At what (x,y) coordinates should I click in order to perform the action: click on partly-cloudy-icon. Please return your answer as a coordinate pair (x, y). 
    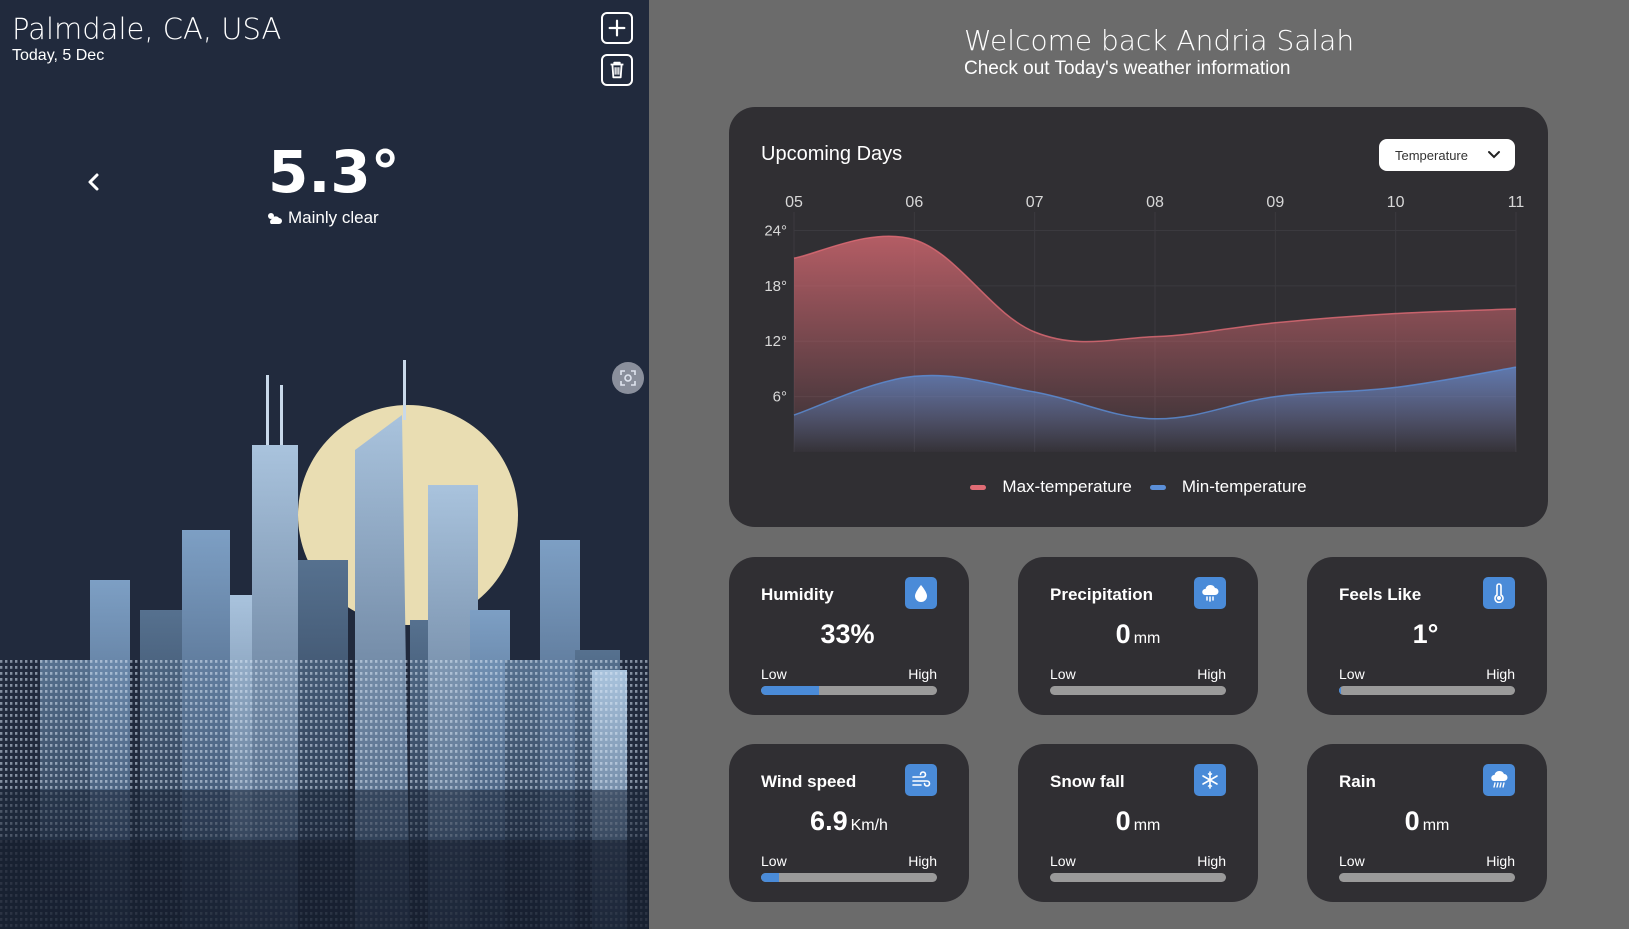
    Looking at the image, I should click on (275, 218).